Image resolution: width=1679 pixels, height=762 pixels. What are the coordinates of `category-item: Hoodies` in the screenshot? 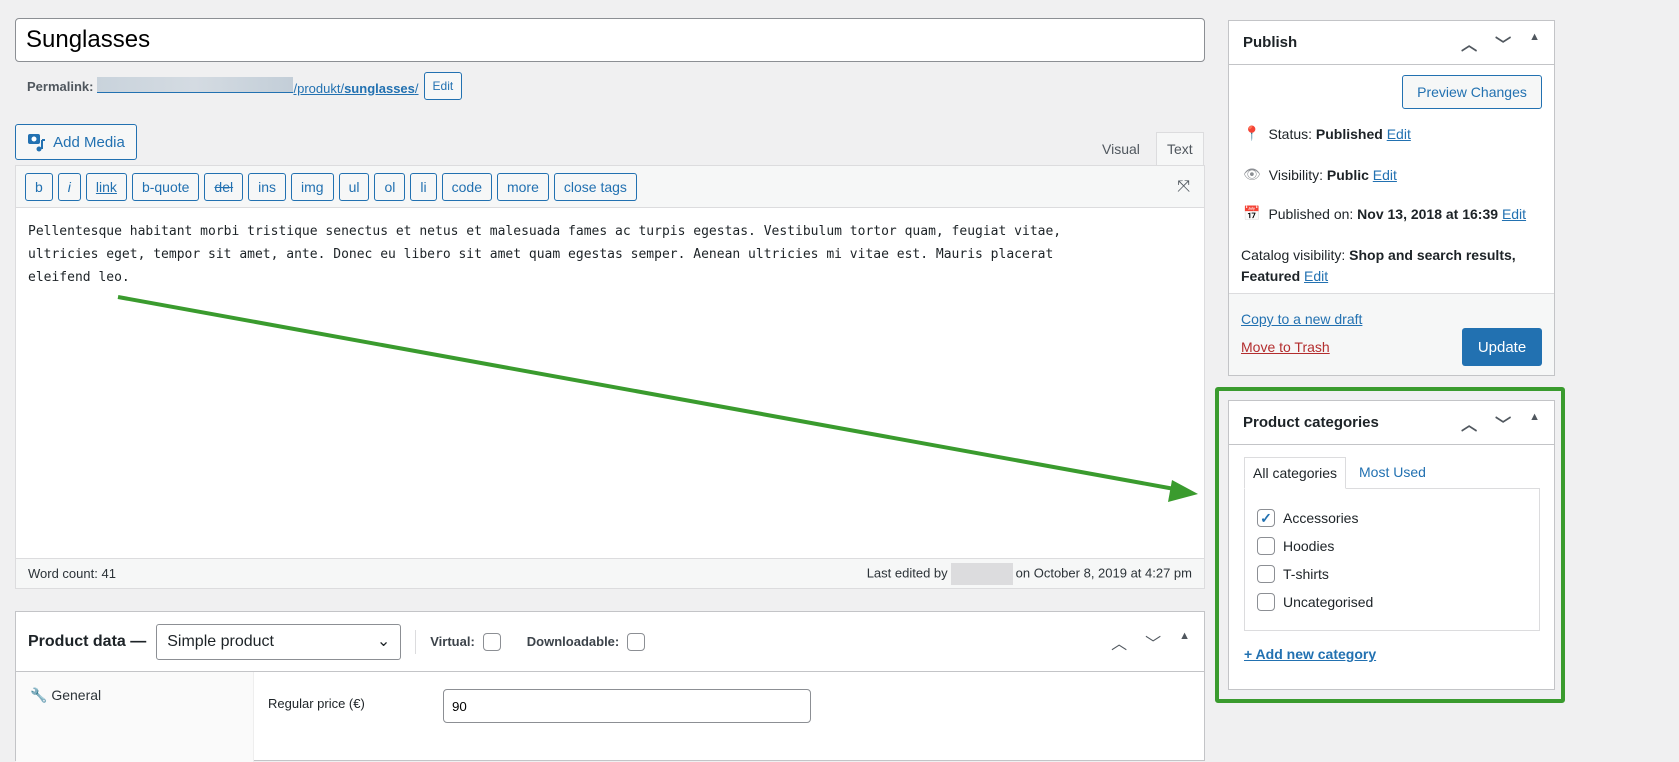 It's located at (1295, 546).